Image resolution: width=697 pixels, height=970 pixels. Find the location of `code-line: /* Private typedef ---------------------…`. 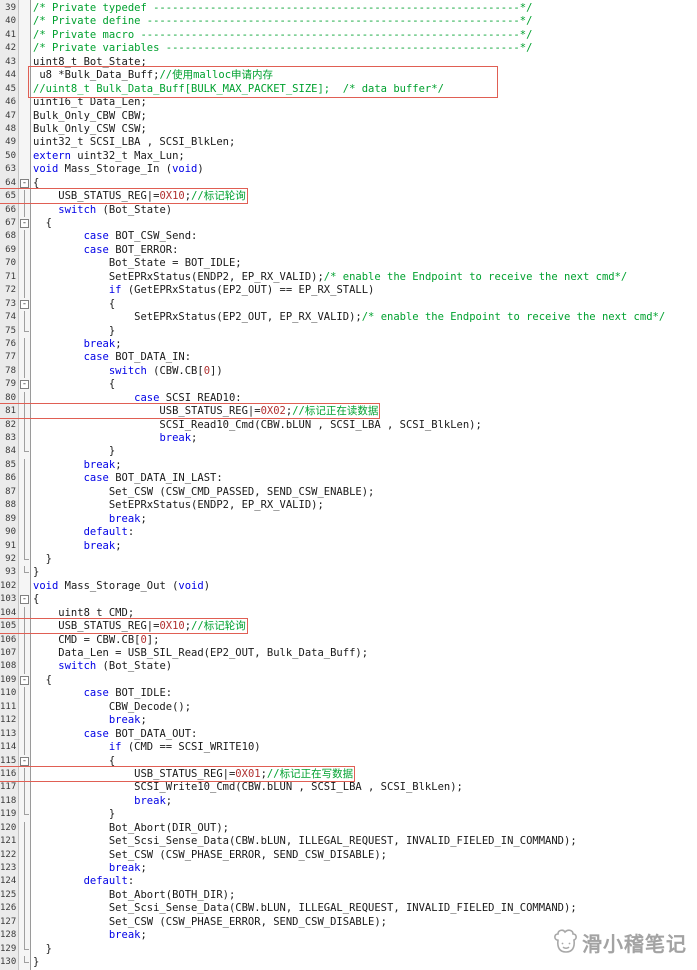

code-line: /* Private typedef ---------------------… is located at coordinates (365, 8).